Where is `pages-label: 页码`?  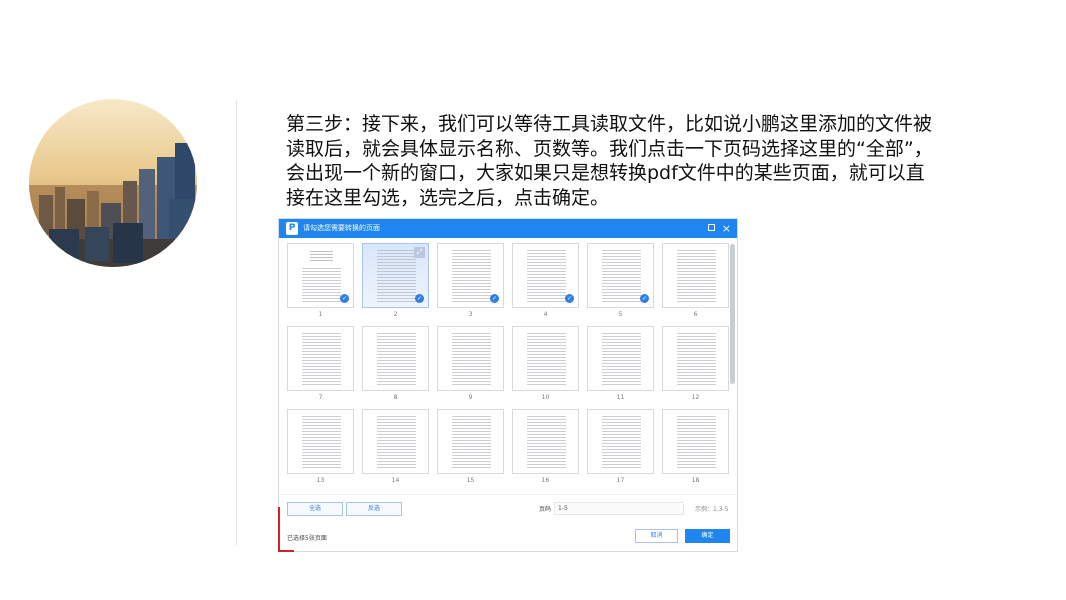
pages-label: 页码 is located at coordinates (545, 509).